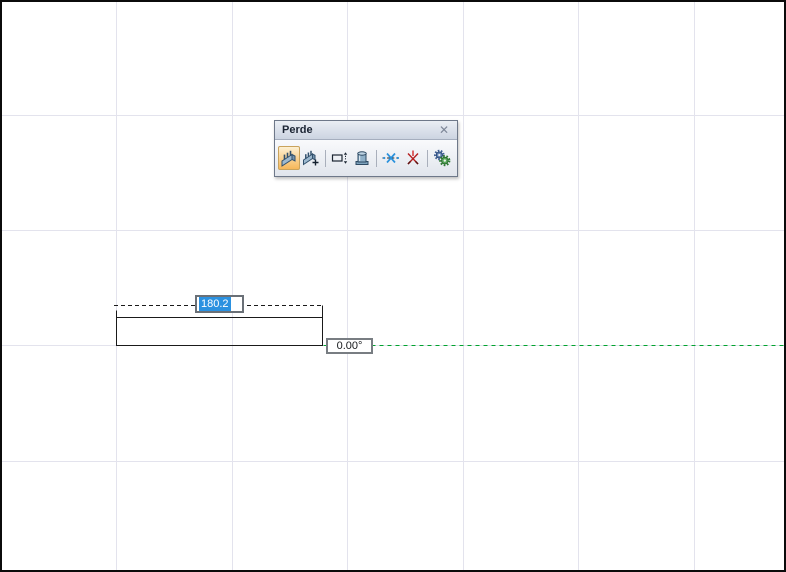  I want to click on axis-intersection-icon, so click(391, 158).